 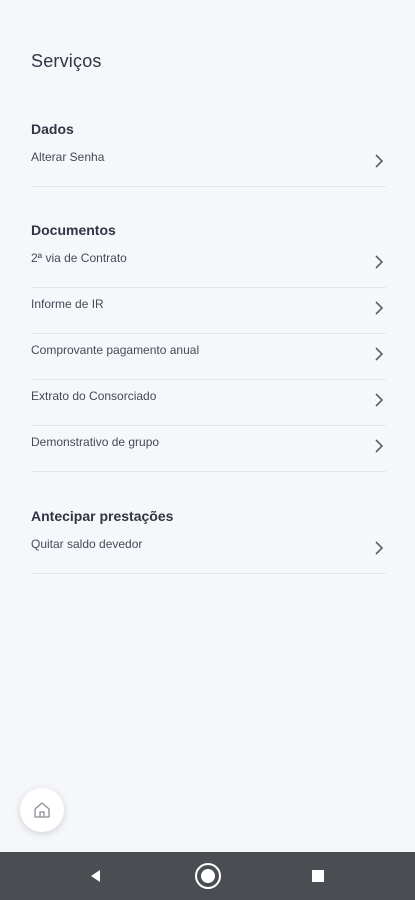 I want to click on page-title: Serviços, so click(x=66, y=61).